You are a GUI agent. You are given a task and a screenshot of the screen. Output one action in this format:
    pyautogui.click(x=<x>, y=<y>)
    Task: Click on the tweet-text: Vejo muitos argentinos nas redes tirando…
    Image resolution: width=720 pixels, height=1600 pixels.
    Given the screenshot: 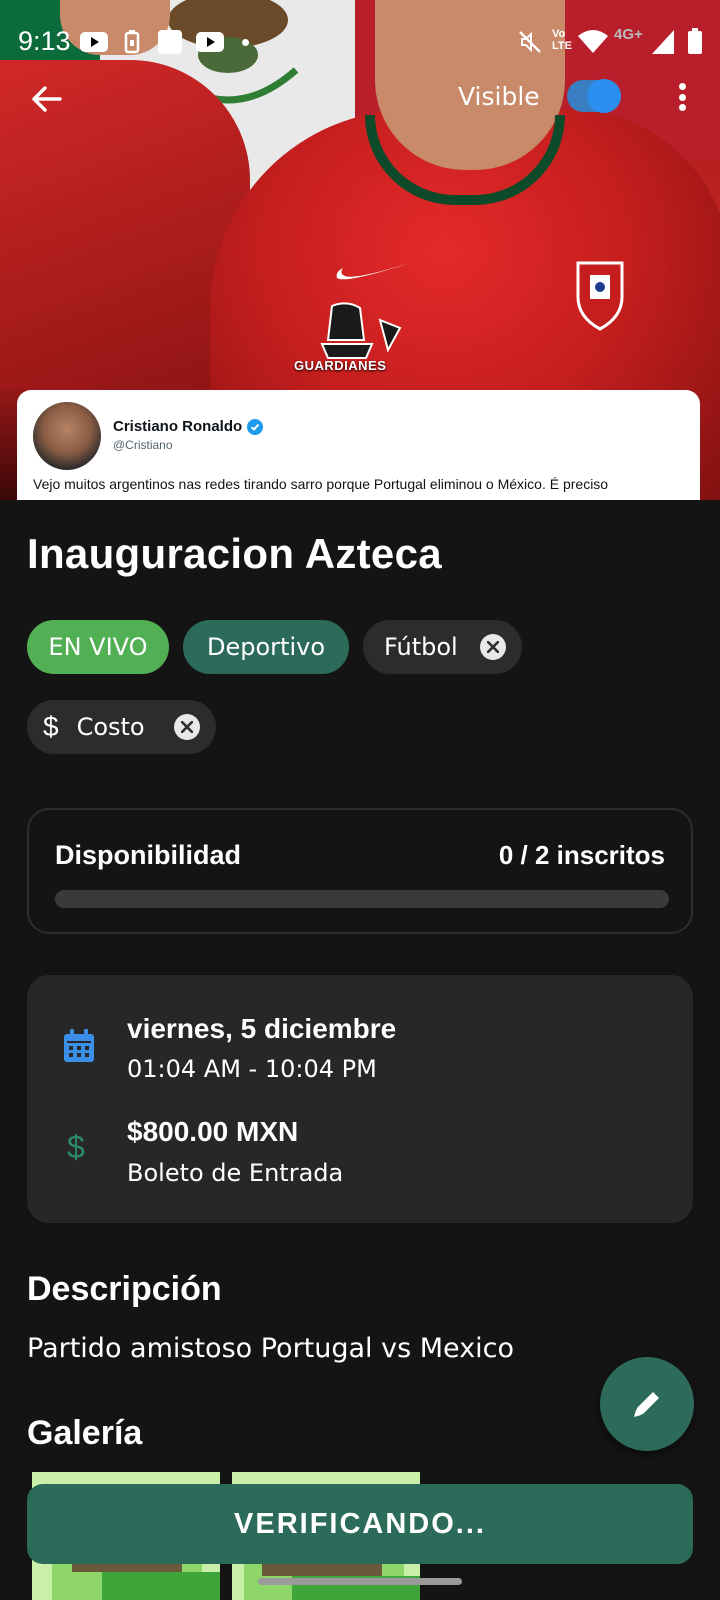 What is the action you would take?
    pyautogui.click(x=321, y=484)
    